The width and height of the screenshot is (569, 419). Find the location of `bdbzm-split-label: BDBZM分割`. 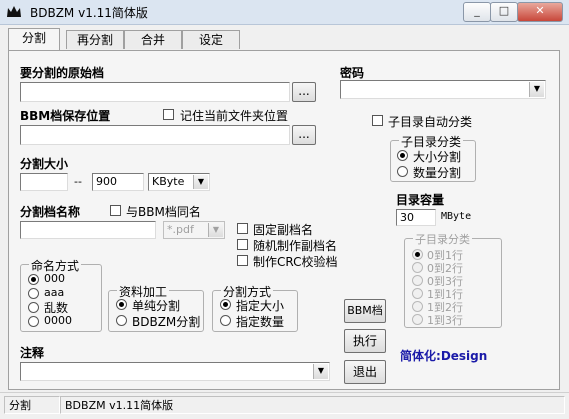

bdbzm-split-label: BDBZM分割 is located at coordinates (166, 322).